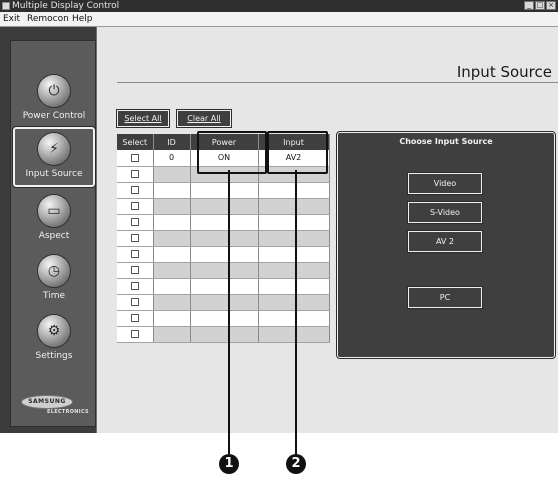 This screenshot has width=558, height=477. What do you see at coordinates (445, 297) in the screenshot?
I see `source-button-pc: PC` at bounding box center [445, 297].